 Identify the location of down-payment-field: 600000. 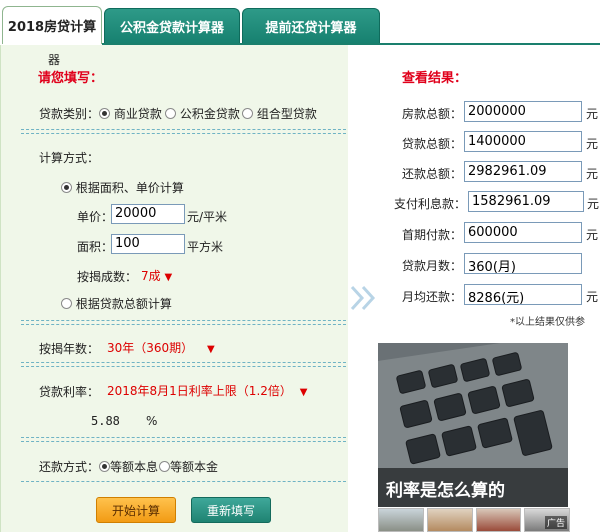
(523, 232).